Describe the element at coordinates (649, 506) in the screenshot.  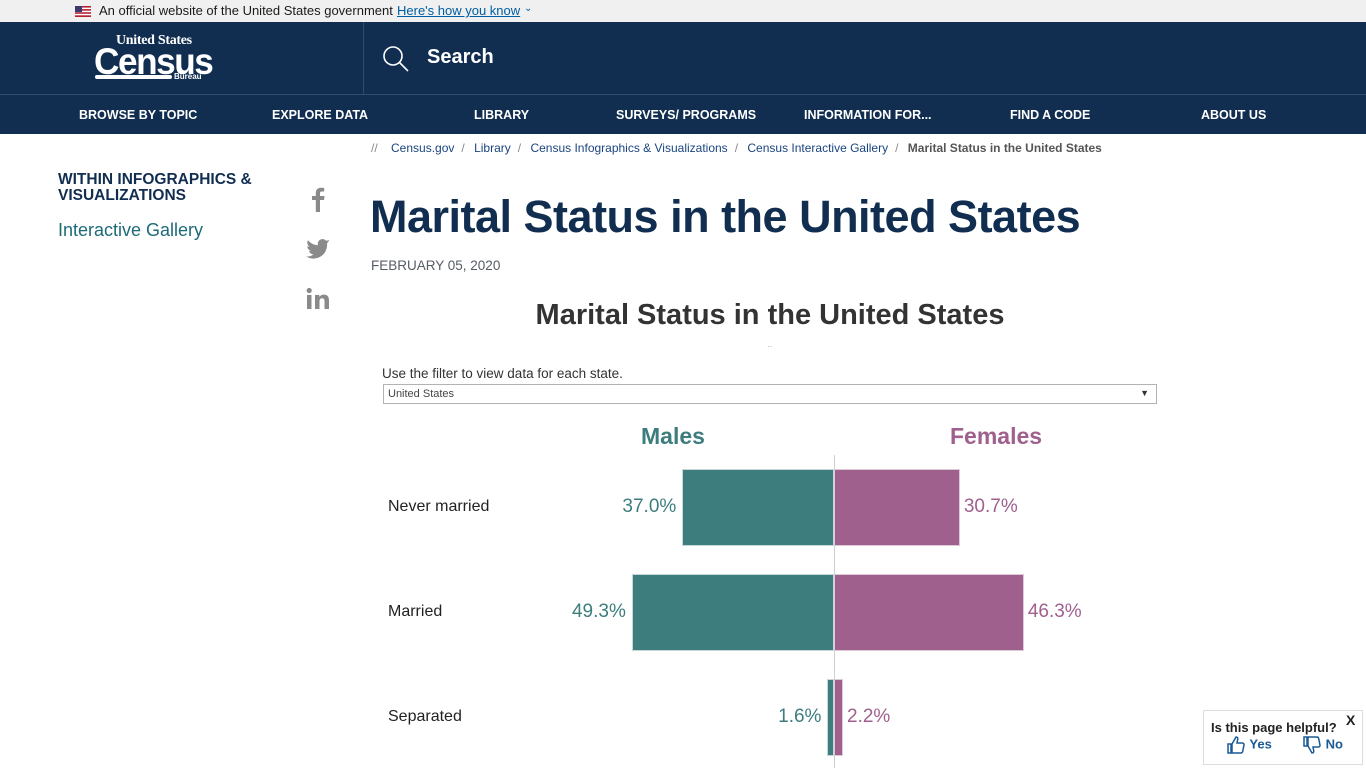
I see `data-label-males: 37.0%` at that location.